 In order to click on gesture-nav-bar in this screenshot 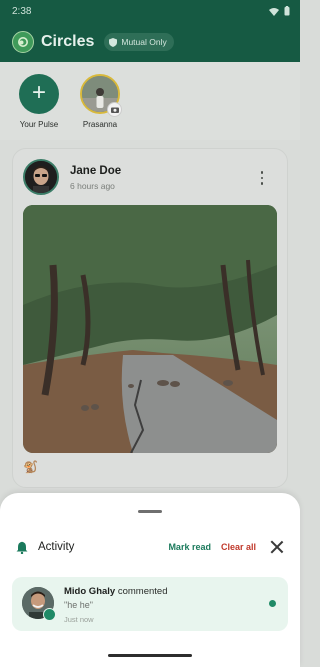, I will do `click(150, 655)`.